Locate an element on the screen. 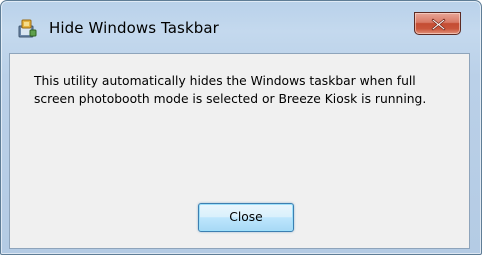  close-icon is located at coordinates (438, 24).